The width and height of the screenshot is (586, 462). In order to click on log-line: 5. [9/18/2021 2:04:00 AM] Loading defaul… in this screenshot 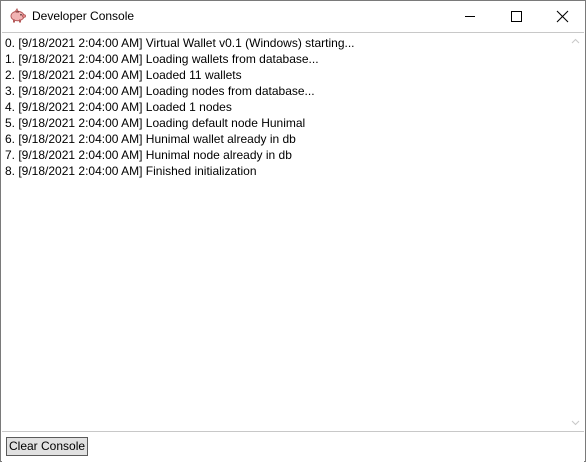, I will do `click(155, 123)`.